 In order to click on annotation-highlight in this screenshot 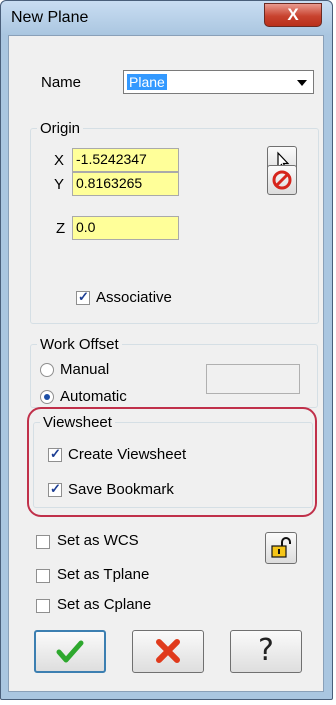, I will do `click(172, 462)`.